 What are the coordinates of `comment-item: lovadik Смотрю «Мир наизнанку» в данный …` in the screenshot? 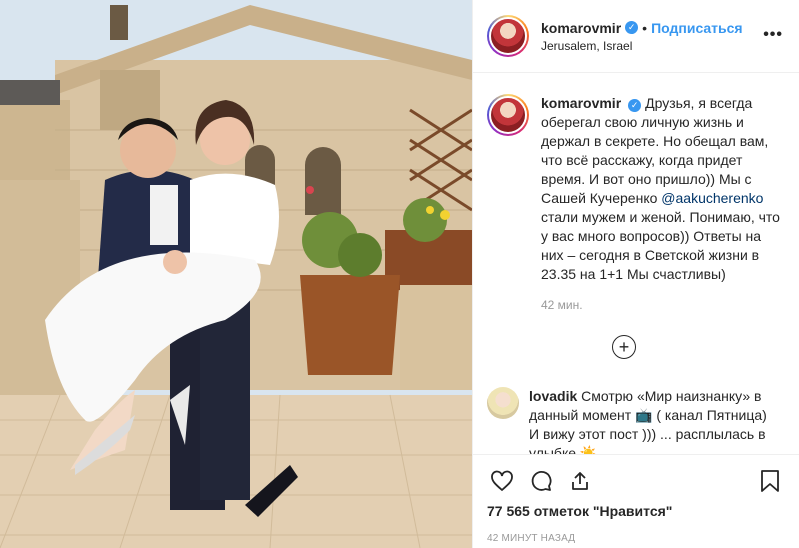 It's located at (636, 420).